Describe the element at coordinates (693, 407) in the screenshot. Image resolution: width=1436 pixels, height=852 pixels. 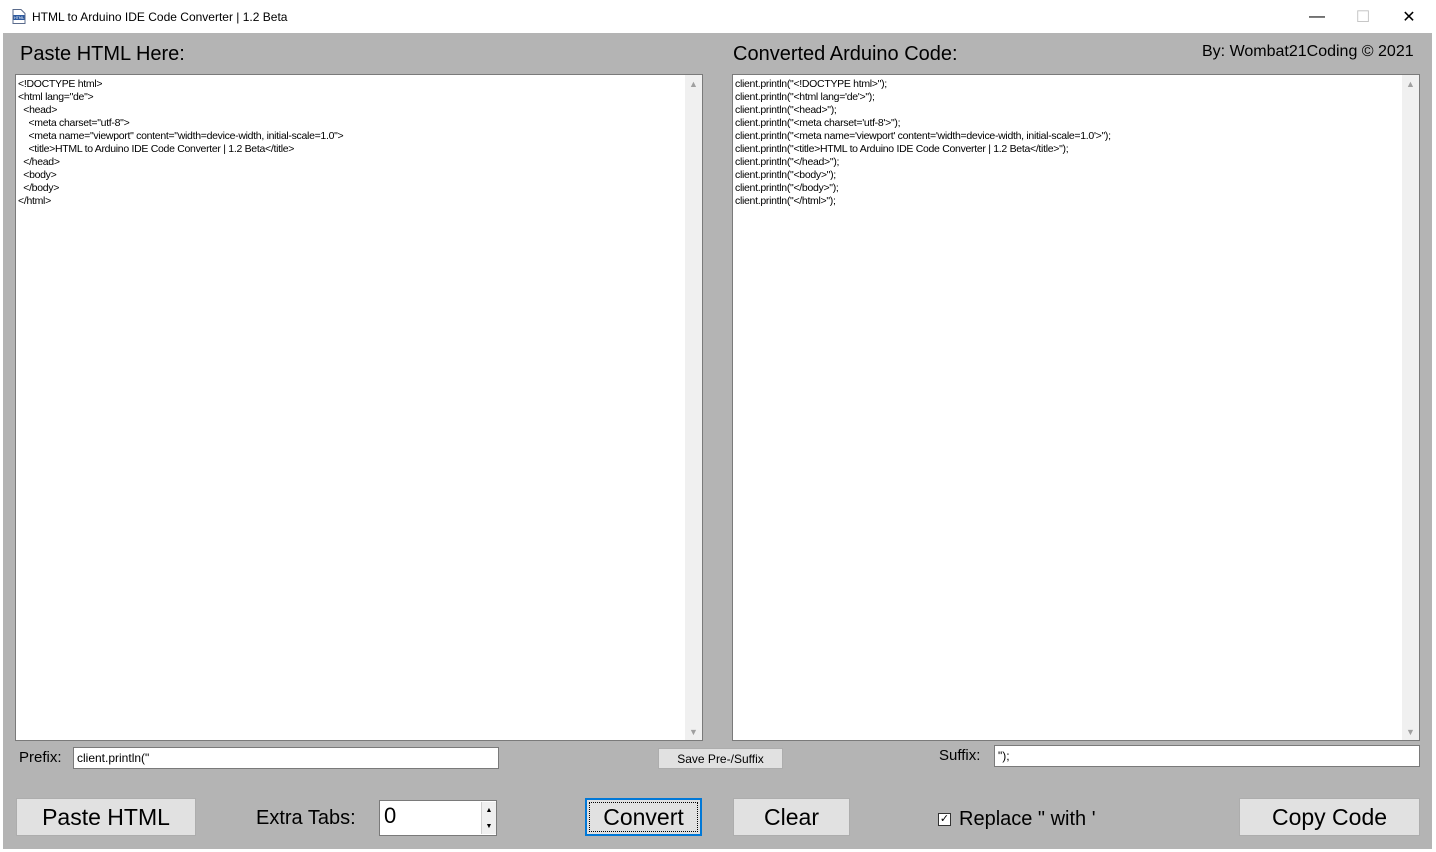
I see `html-input-scrollbar: ▲ ▼` at that location.